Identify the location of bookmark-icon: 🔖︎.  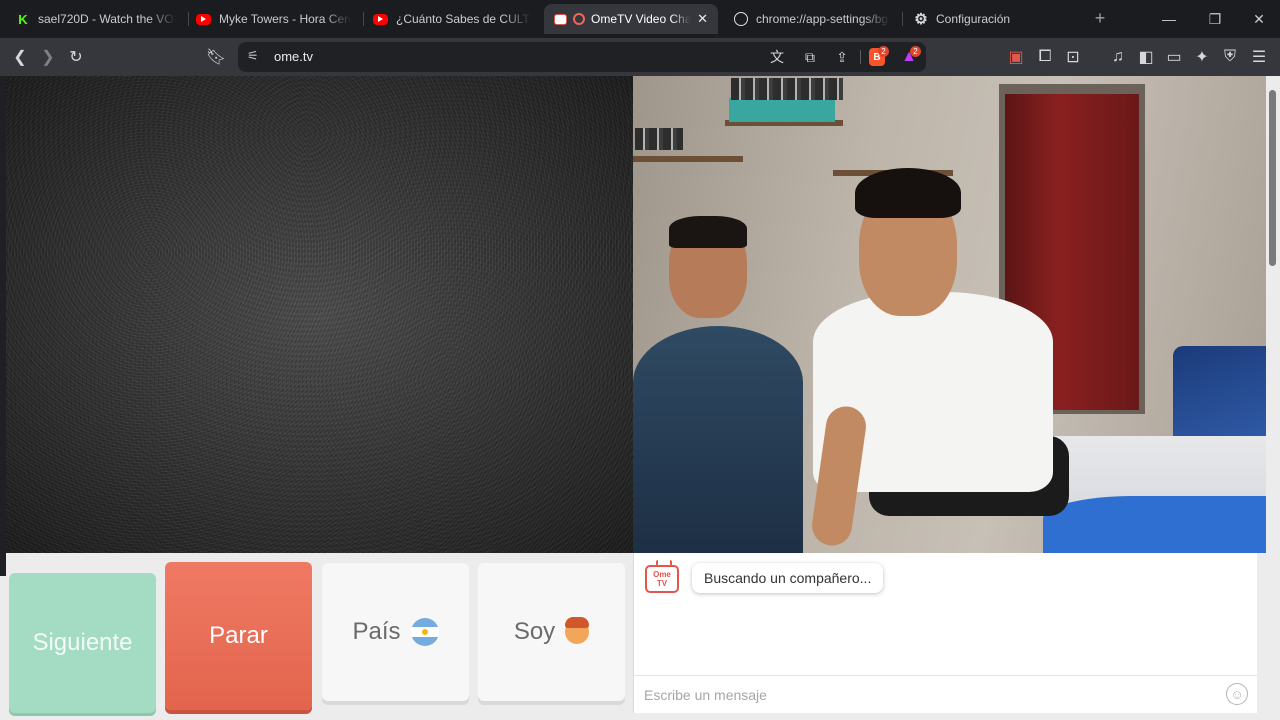
(216, 57).